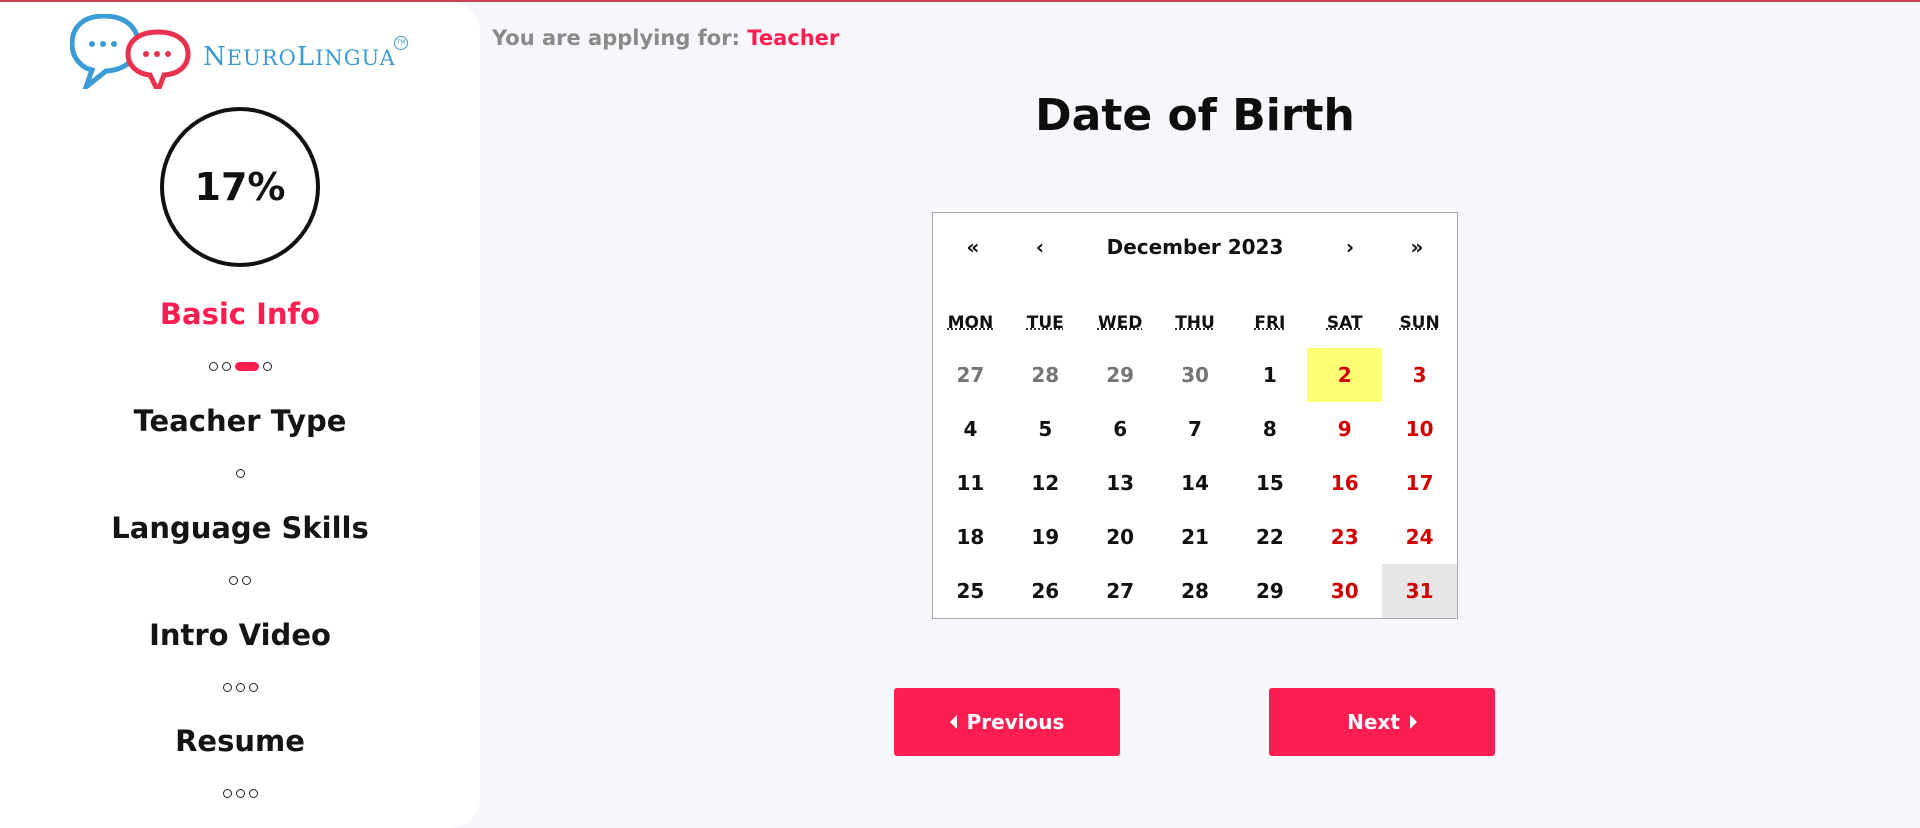 The width and height of the screenshot is (1920, 828). What do you see at coordinates (616, 38) in the screenshot?
I see `applying-prefix: You are applying for:` at bounding box center [616, 38].